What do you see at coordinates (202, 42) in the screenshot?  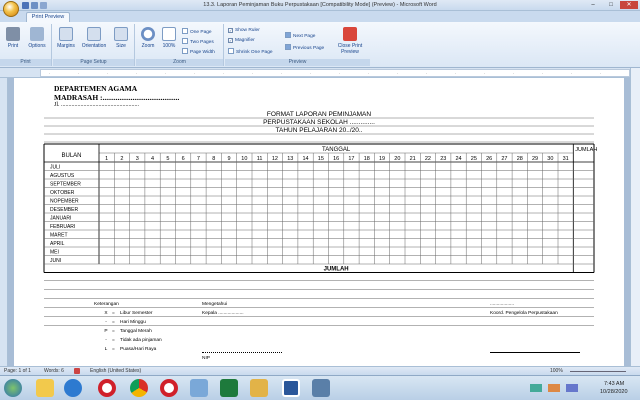 I see `two-pages-label: Two Pages` at bounding box center [202, 42].